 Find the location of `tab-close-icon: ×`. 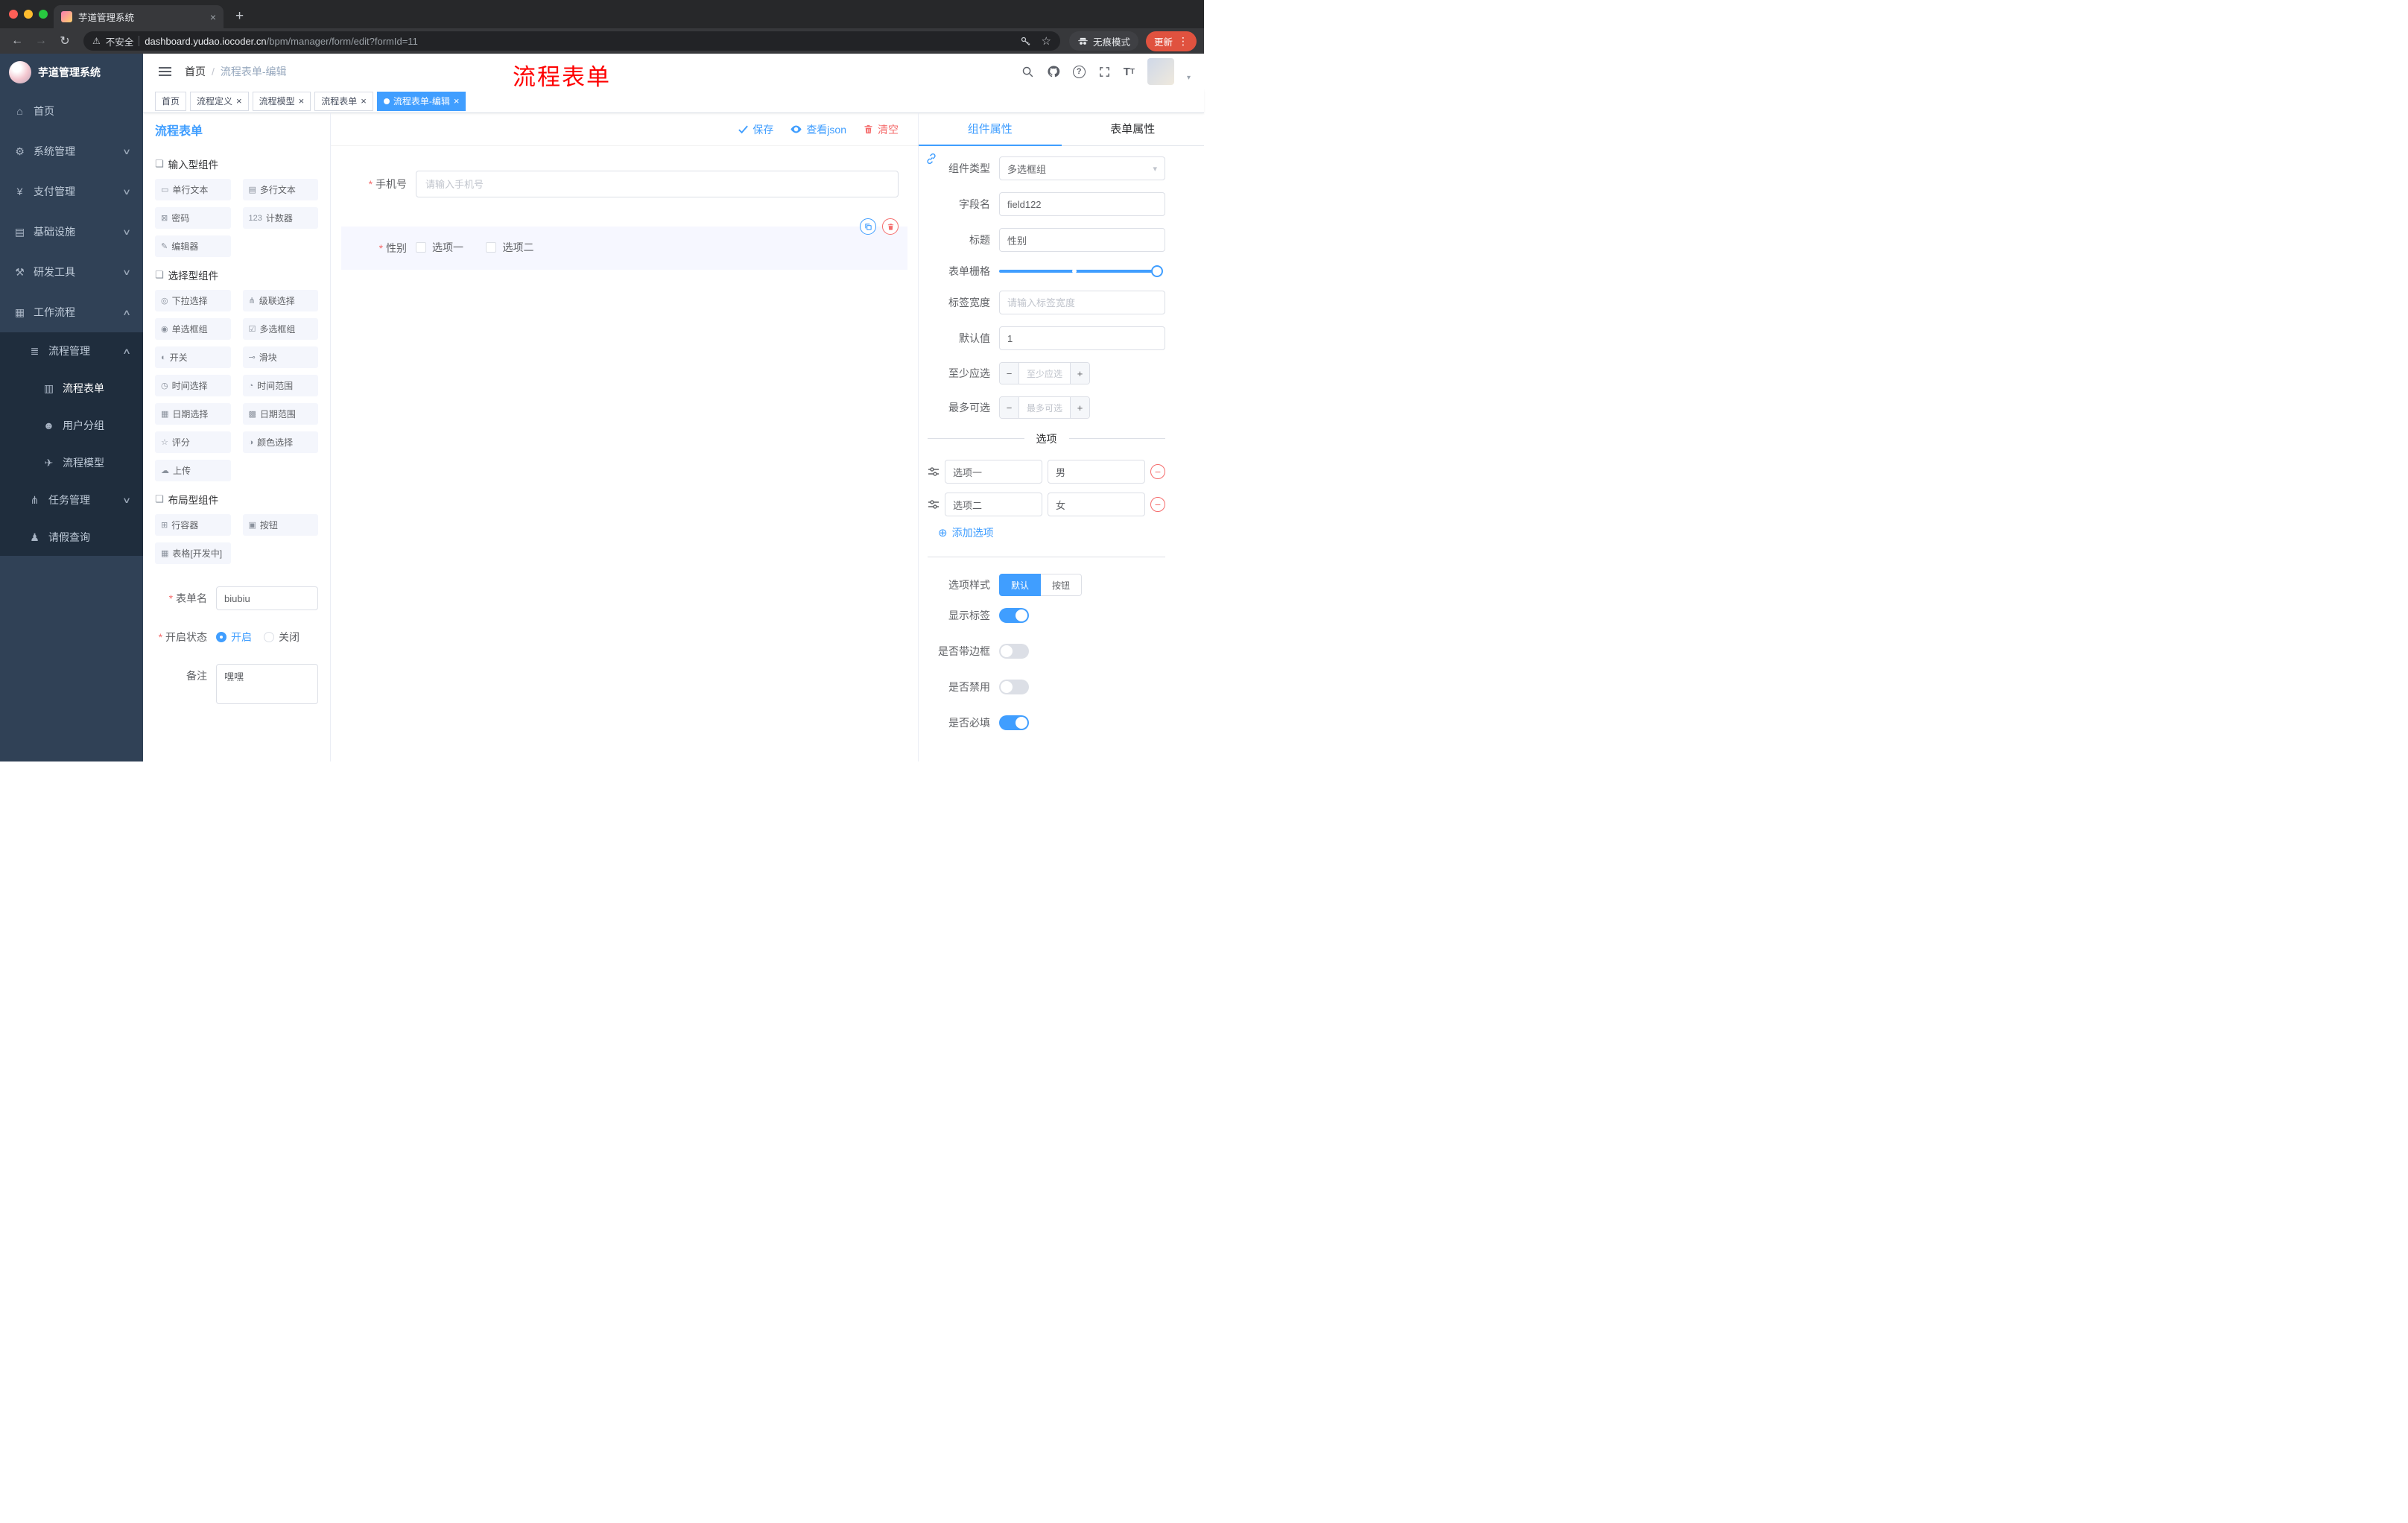

tab-close-icon: × is located at coordinates (213, 17).